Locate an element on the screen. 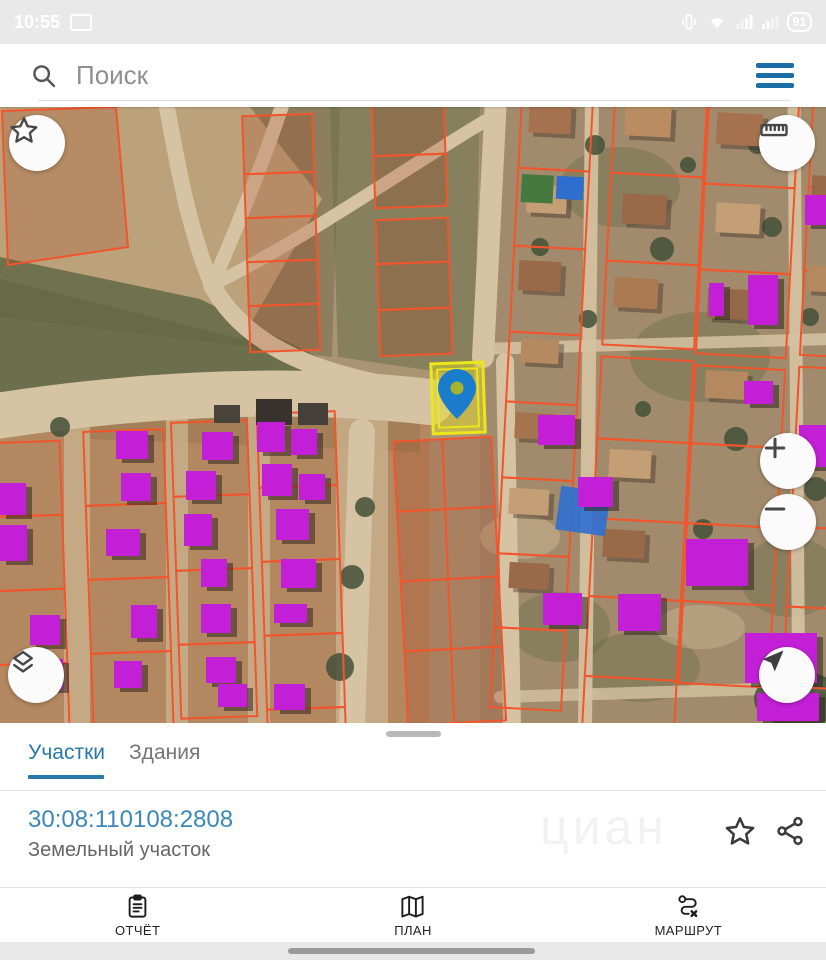  wifi-icon is located at coordinates (716, 23).